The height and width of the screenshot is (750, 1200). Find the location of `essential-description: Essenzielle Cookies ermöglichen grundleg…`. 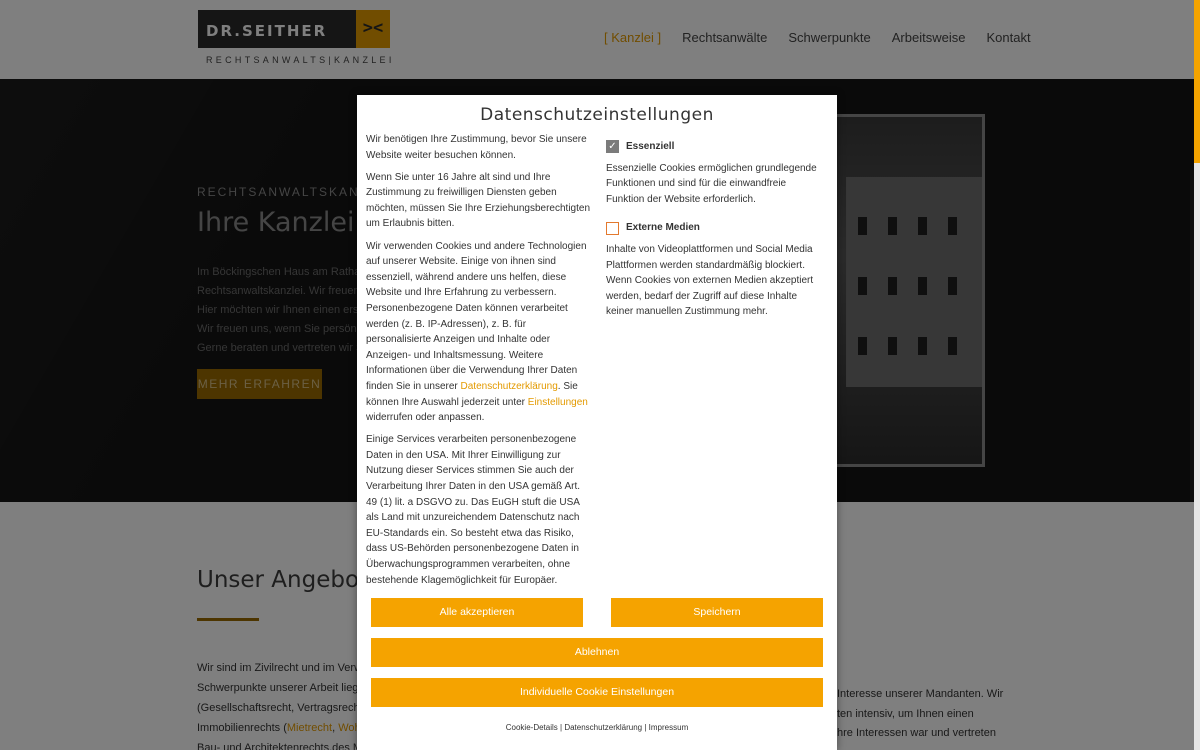

essential-description: Essenzielle Cookies ermöglichen grundleg… is located at coordinates (711, 183).